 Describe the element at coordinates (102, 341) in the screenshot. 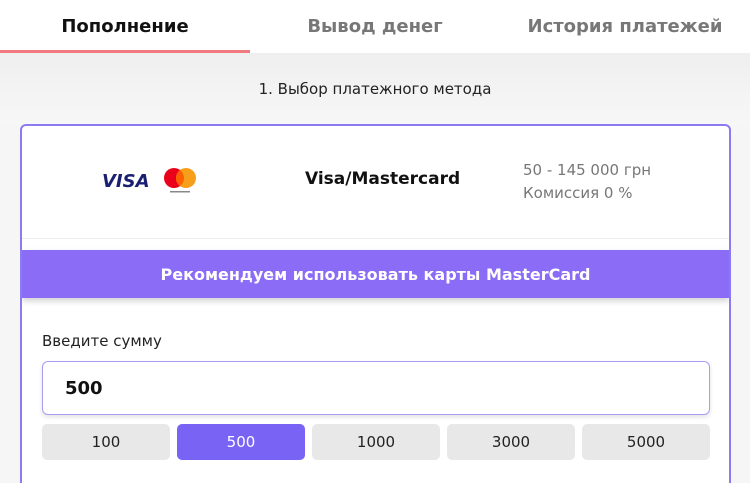

I see `amount-label: Введите сумму` at that location.